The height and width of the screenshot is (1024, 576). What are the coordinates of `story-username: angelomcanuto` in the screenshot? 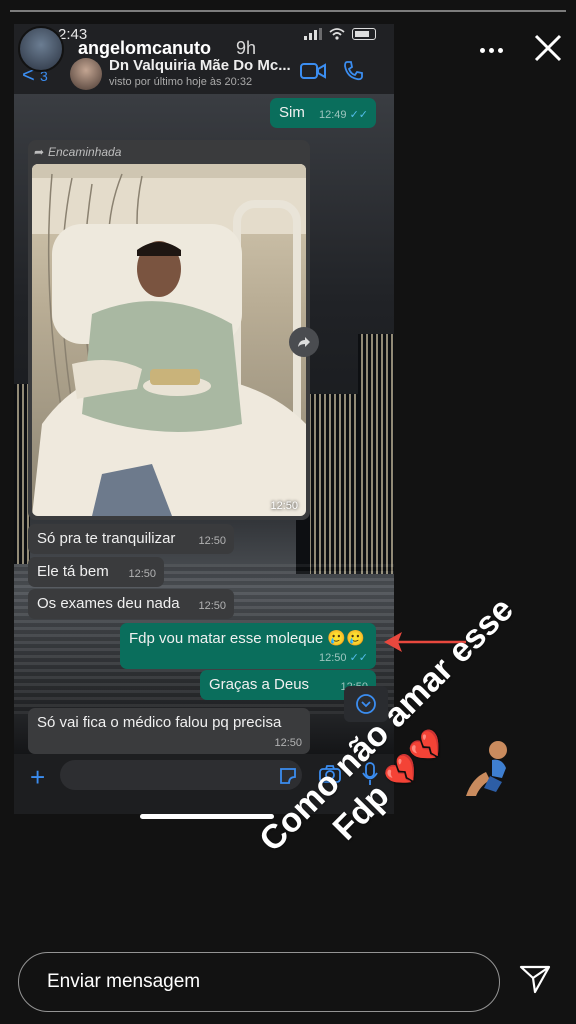 It's located at (144, 48).